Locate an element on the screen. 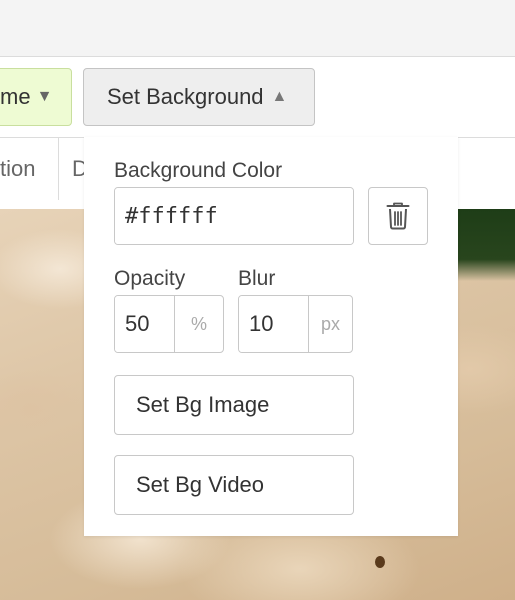  photo-dark-region is located at coordinates (485, 245).